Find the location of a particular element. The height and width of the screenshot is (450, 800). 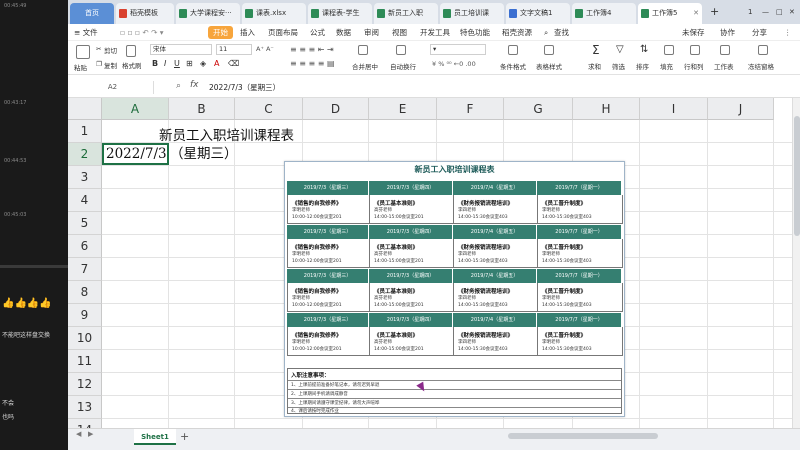

column-header-d: D is located at coordinates (336, 109).